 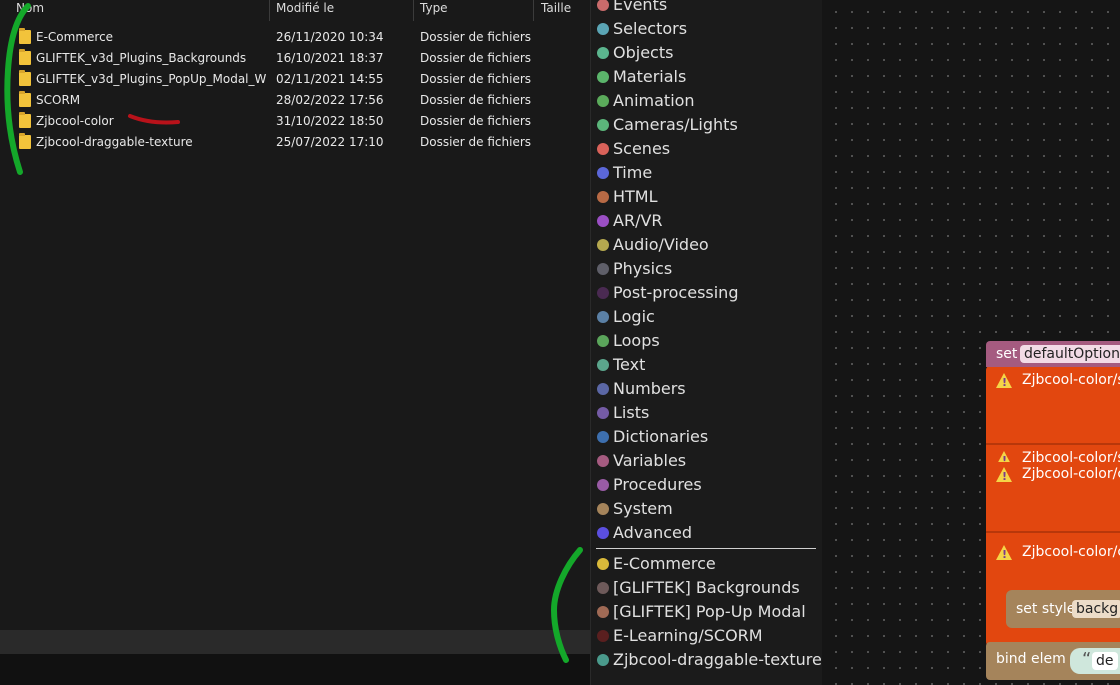 What do you see at coordinates (330, 37) in the screenshot?
I see `file-modified: 26/11/2020 10:34` at bounding box center [330, 37].